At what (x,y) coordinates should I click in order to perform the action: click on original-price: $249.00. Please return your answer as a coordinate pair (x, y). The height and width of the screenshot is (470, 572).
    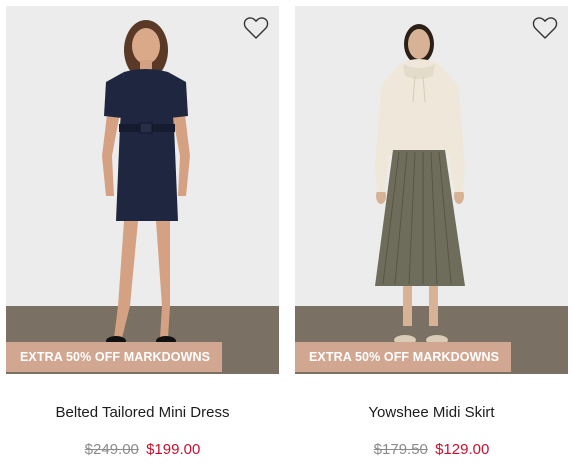
    Looking at the image, I should click on (111, 449).